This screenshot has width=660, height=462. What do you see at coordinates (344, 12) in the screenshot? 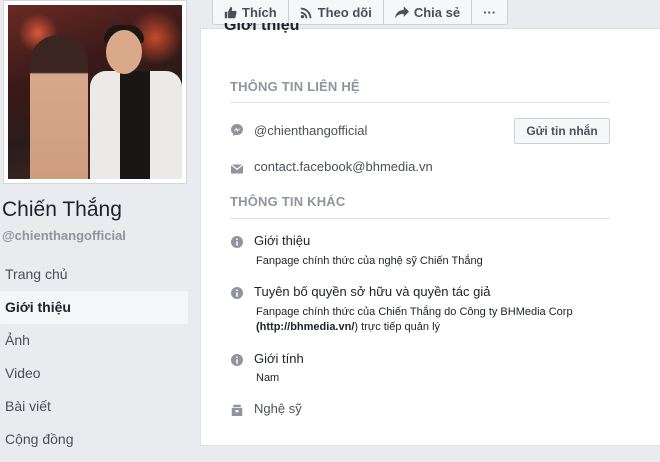
I see `follow-label: Theo dõi` at bounding box center [344, 12].